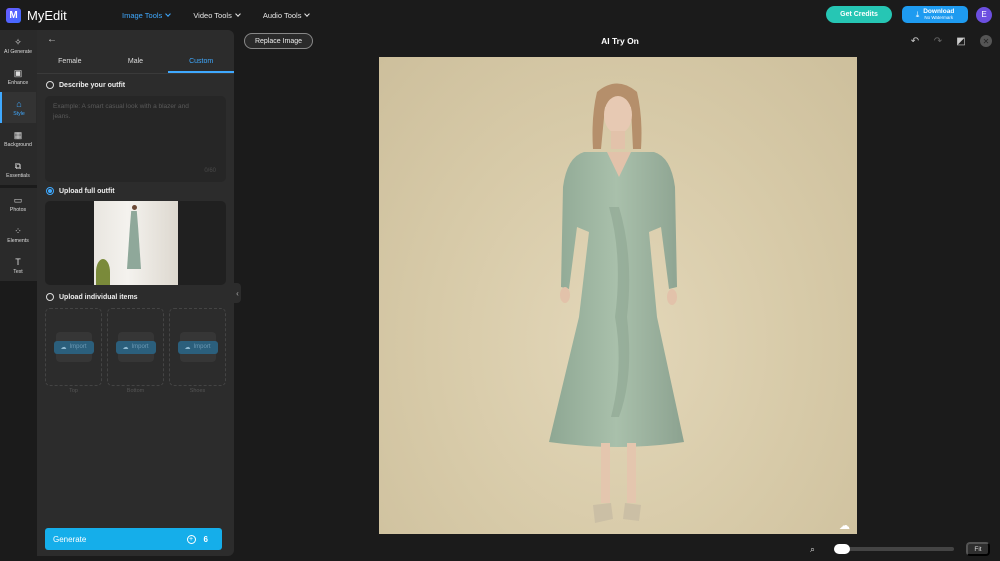  I want to click on thumb-model-dress, so click(134, 240).